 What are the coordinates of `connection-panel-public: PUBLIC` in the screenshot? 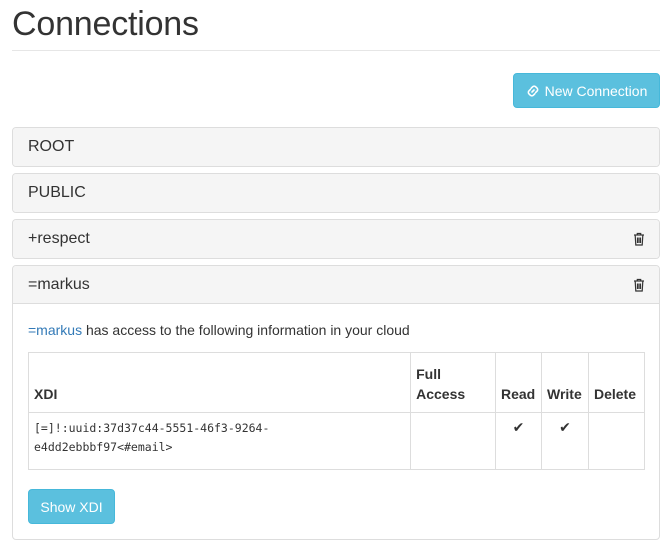 It's located at (336, 193).